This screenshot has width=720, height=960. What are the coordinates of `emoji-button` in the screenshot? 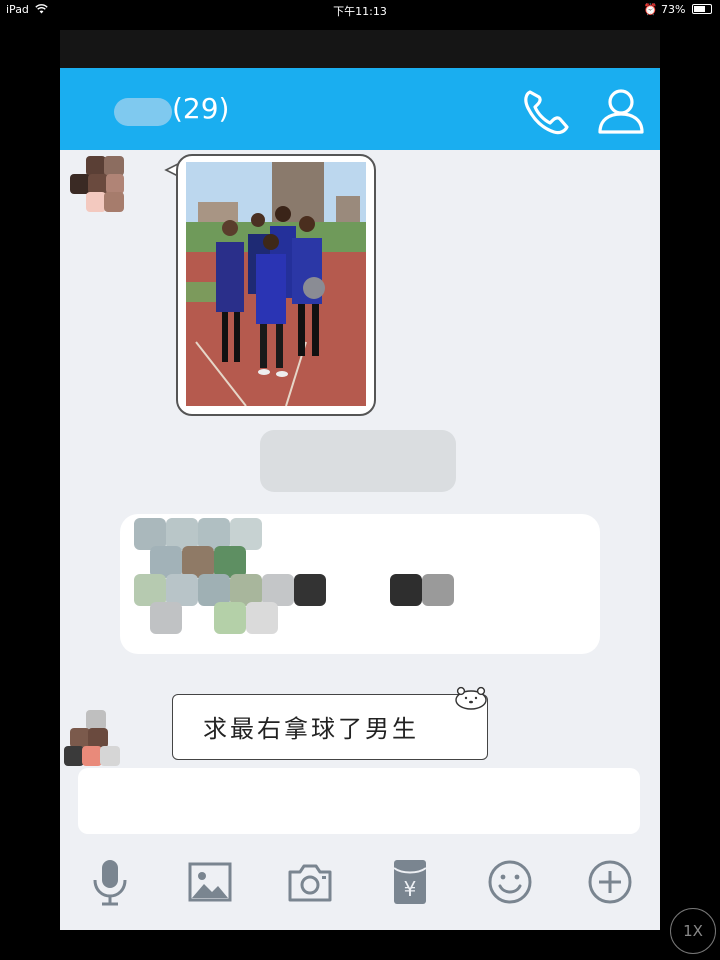 It's located at (510, 882).